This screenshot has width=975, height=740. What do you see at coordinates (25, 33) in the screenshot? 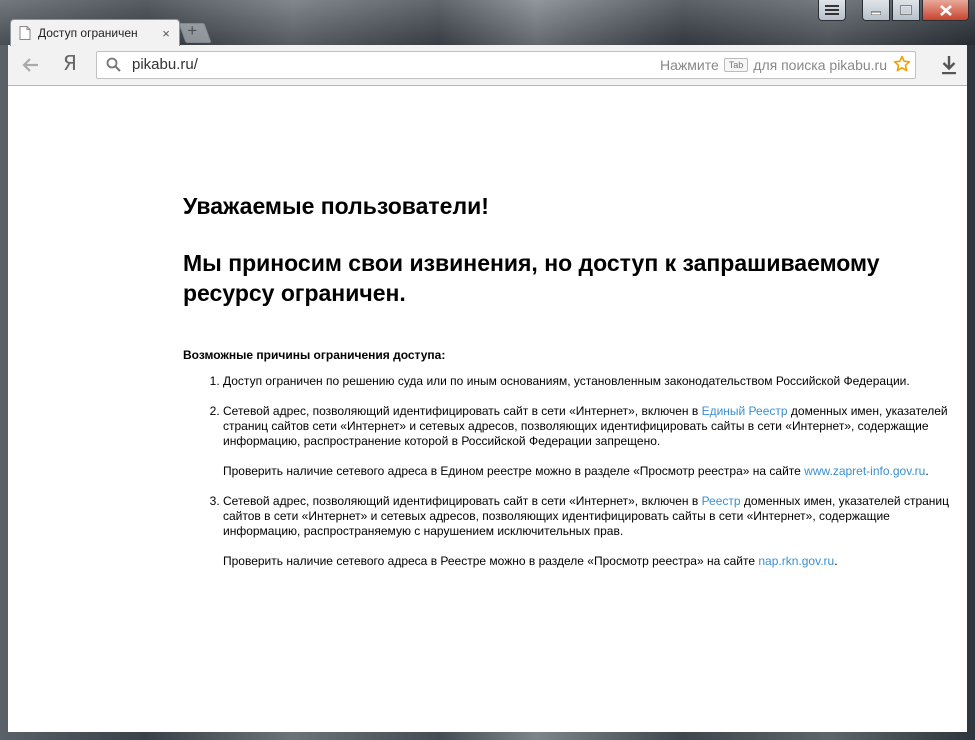
I see `page-icon` at bounding box center [25, 33].